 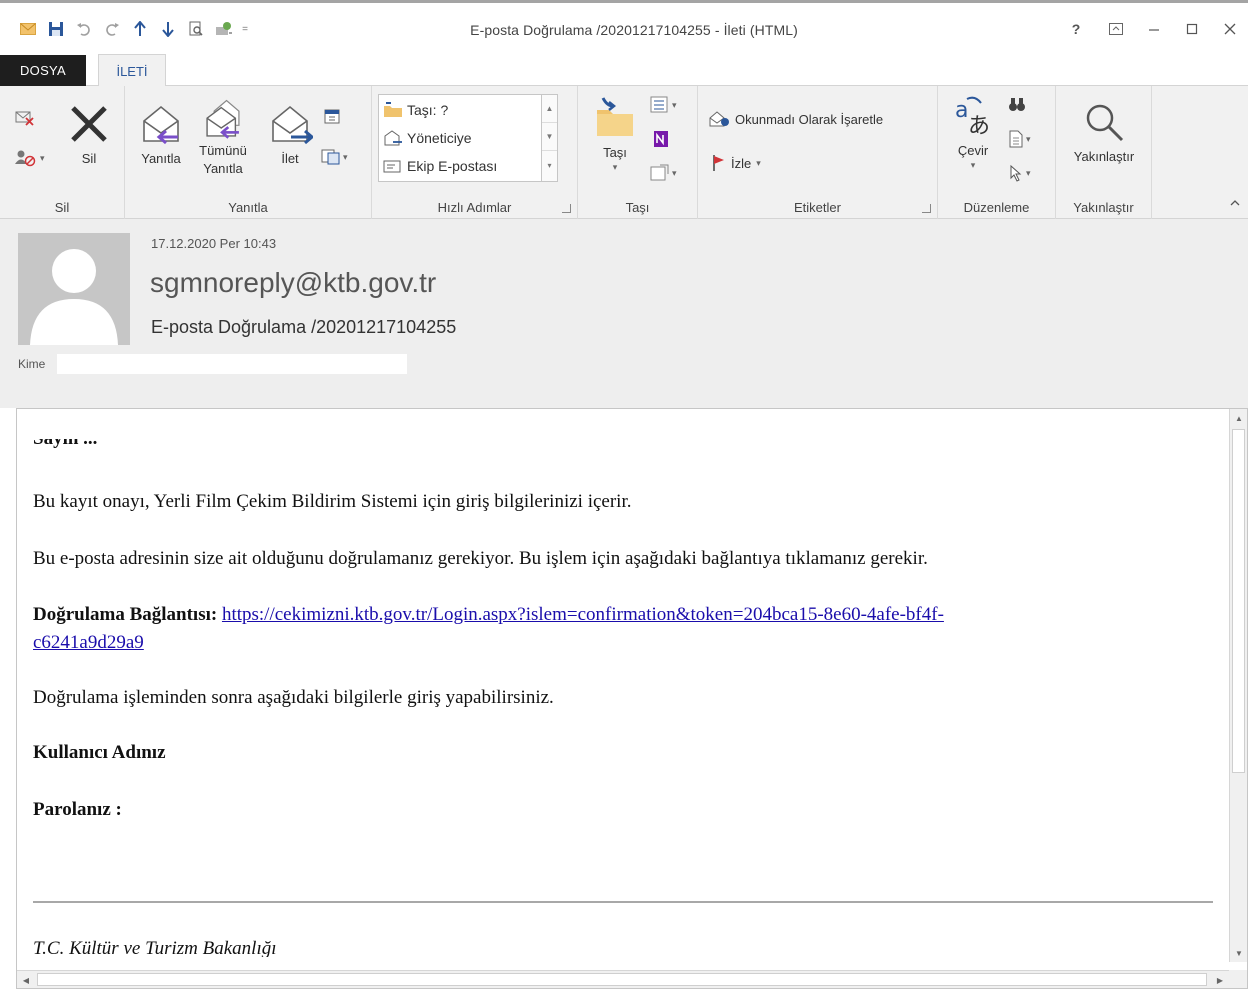 I want to click on verification-link-tail: c6241a9d29a9, so click(x=88, y=642).